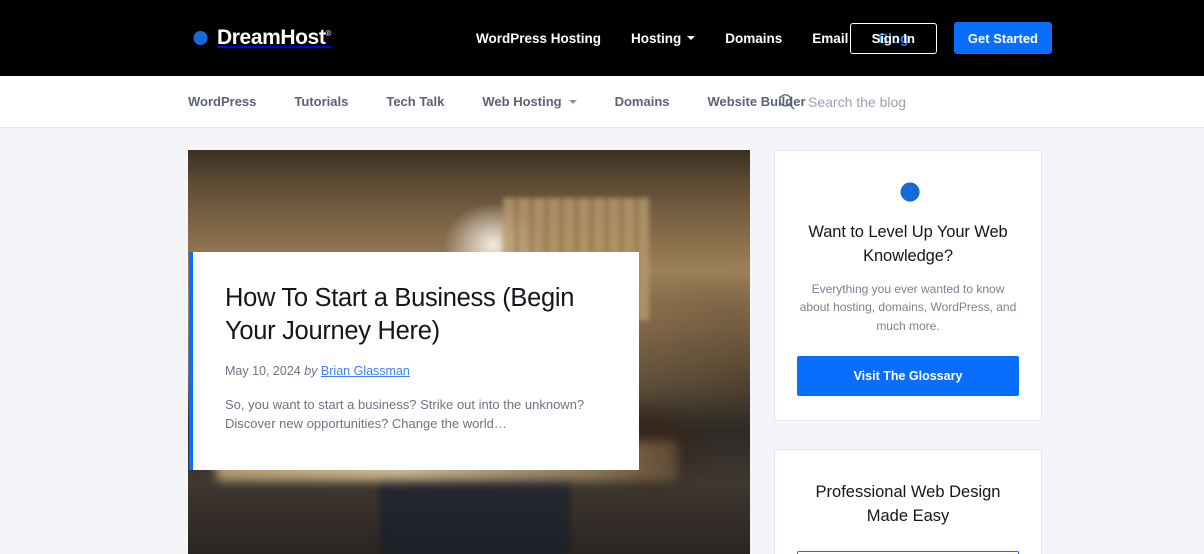 The image size is (1204, 554). What do you see at coordinates (908, 375) in the screenshot?
I see `visit-glossary-button: Visit The Glossary` at bounding box center [908, 375].